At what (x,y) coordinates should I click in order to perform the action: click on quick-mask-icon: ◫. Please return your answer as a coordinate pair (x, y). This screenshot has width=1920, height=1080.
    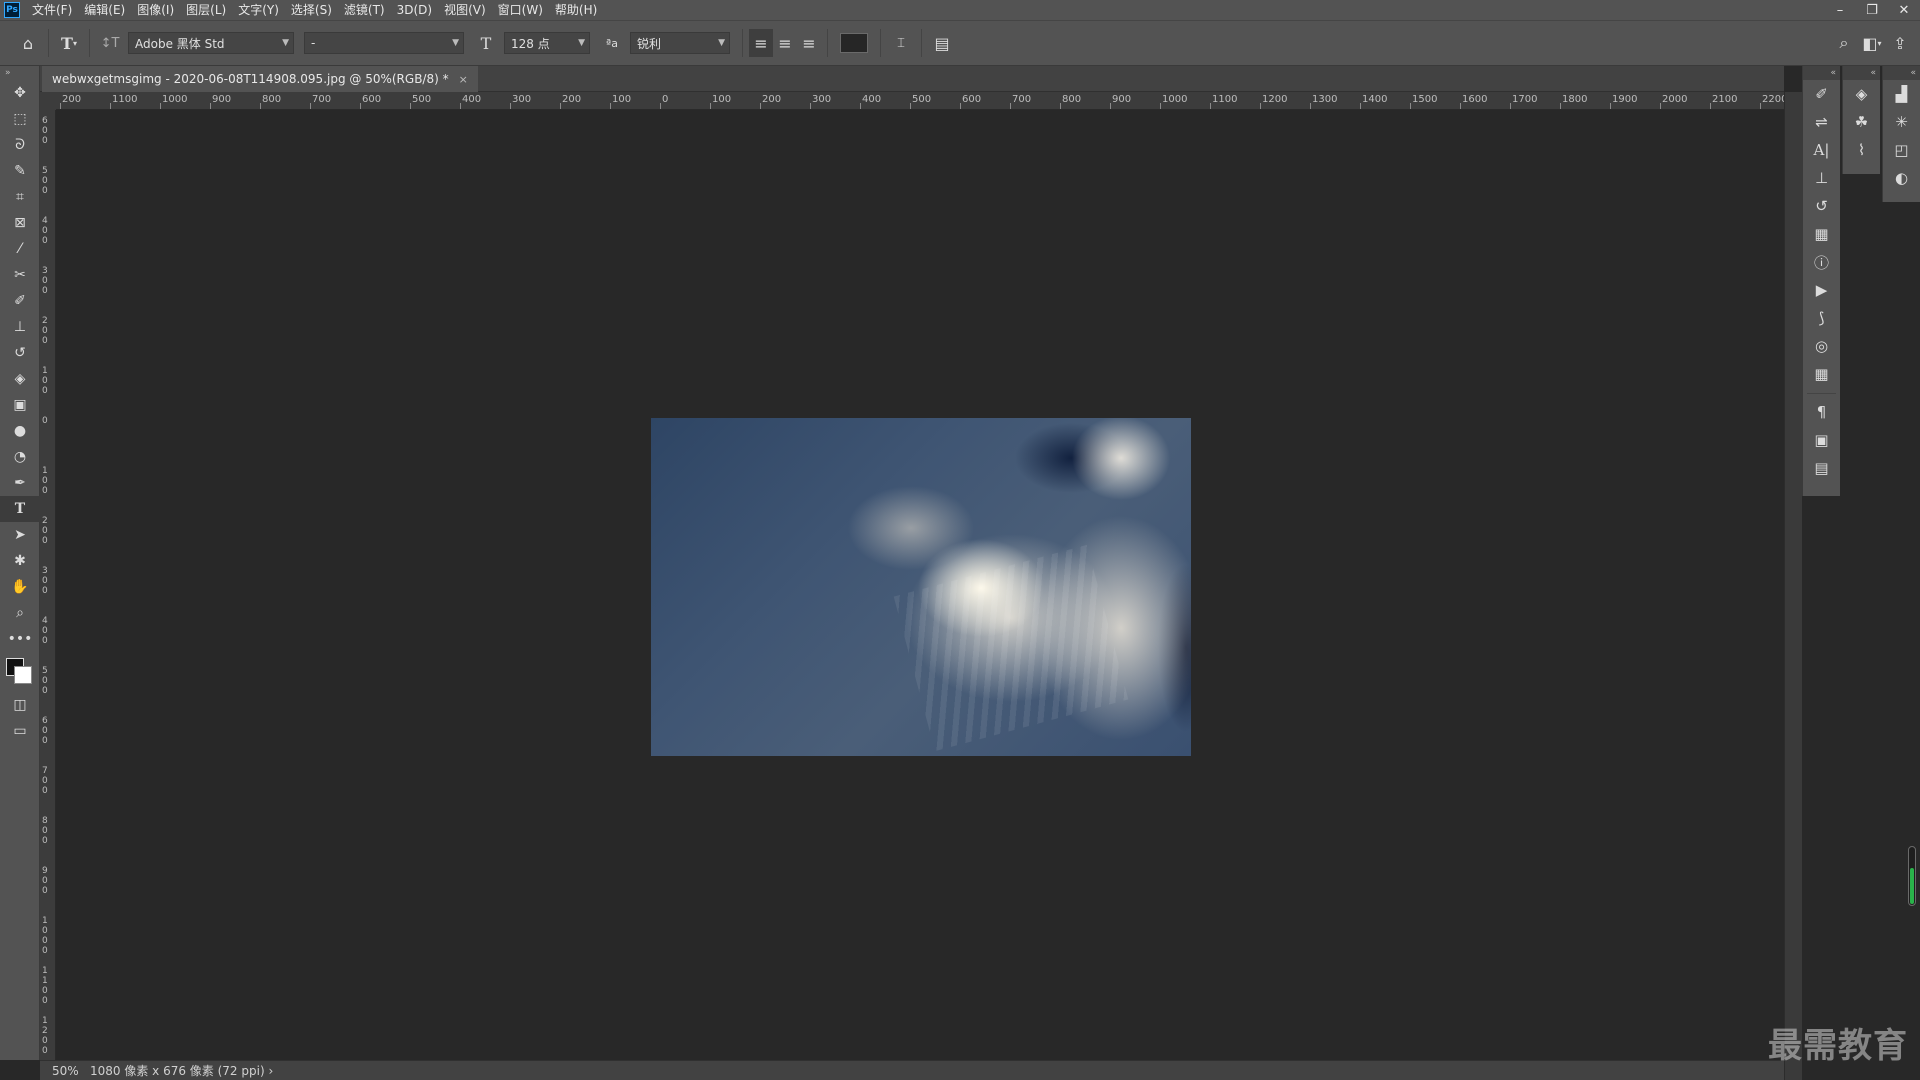
    Looking at the image, I should click on (20, 705).